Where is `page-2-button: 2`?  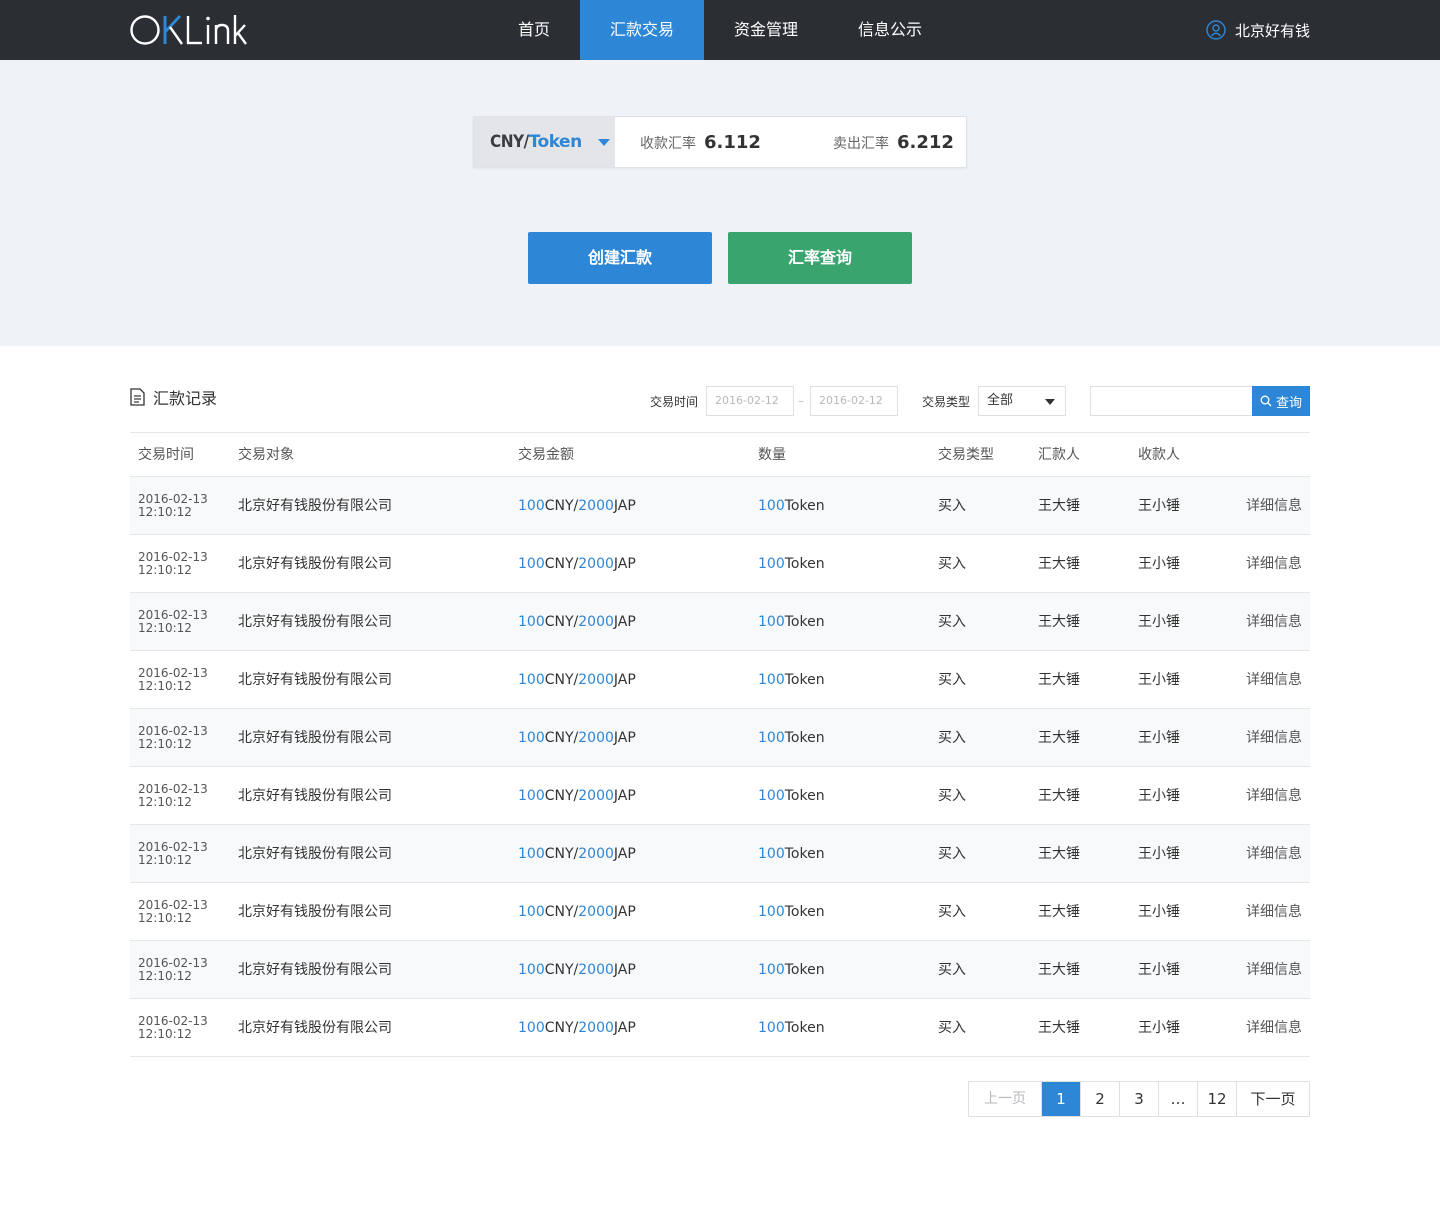 page-2-button: 2 is located at coordinates (1100, 1099).